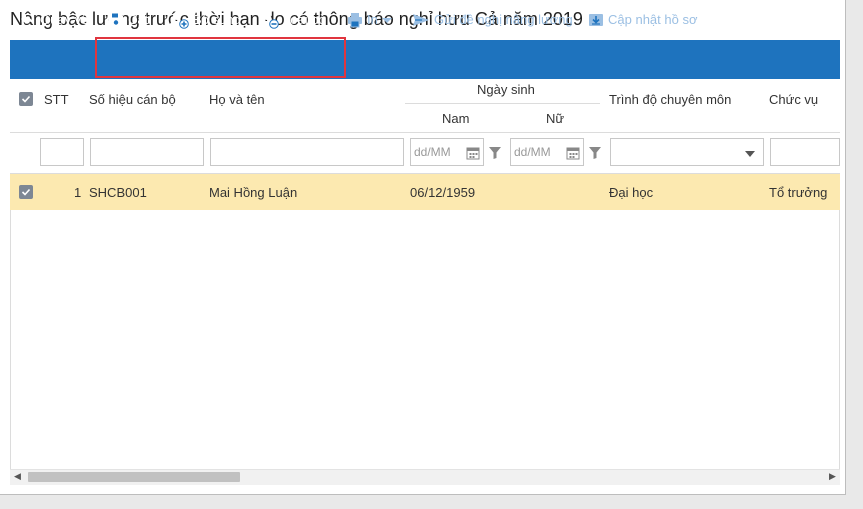 The image size is (863, 509). What do you see at coordinates (17, 476) in the screenshot?
I see `scroll-left-arrow-icon: ◀` at bounding box center [17, 476].